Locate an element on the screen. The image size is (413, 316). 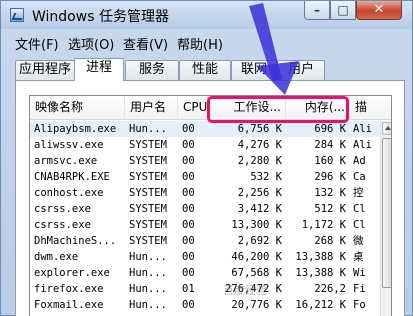
tab-processes: 进程 is located at coordinates (99, 69).